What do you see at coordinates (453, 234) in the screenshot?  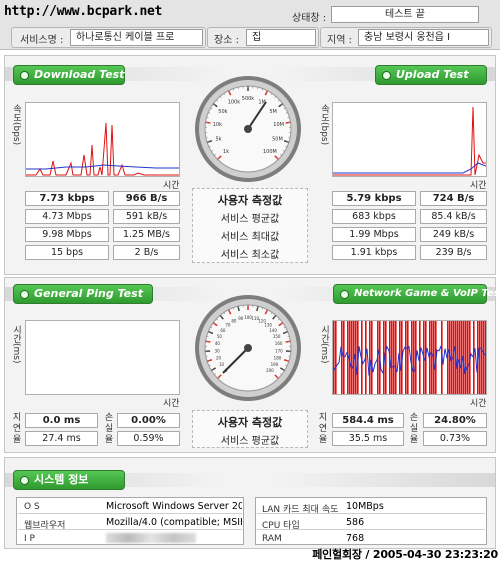 I see `upload-bytes-cell: 249 kB/s` at bounding box center [453, 234].